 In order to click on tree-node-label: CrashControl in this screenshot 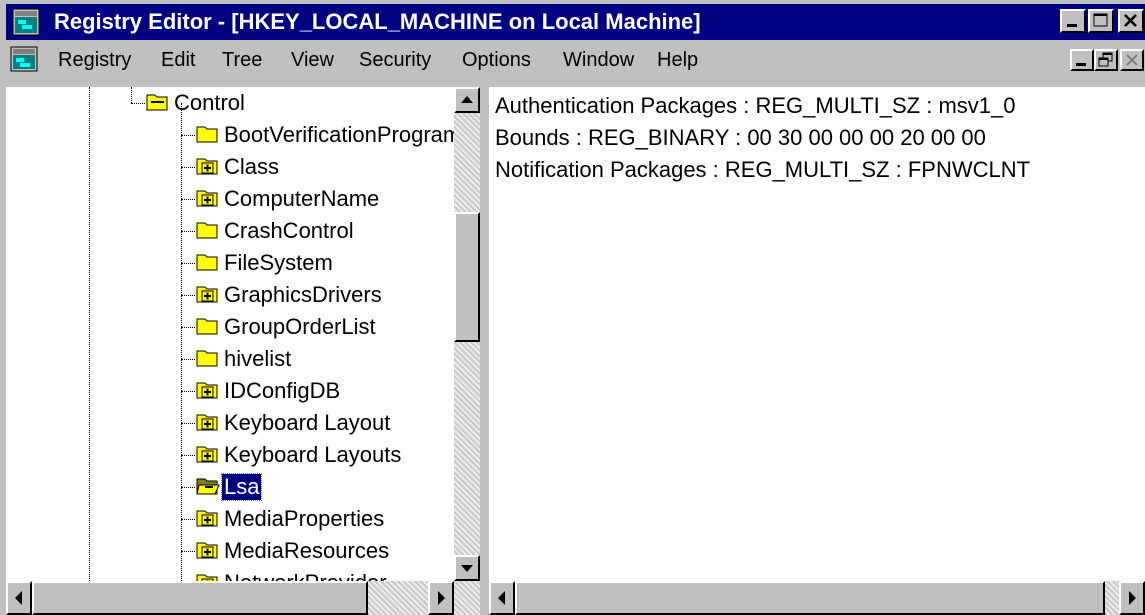, I will do `click(289, 230)`.